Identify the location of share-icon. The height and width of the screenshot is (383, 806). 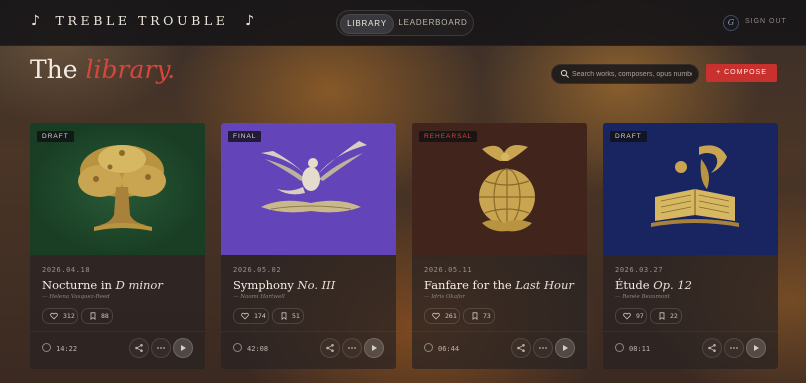
(712, 348).